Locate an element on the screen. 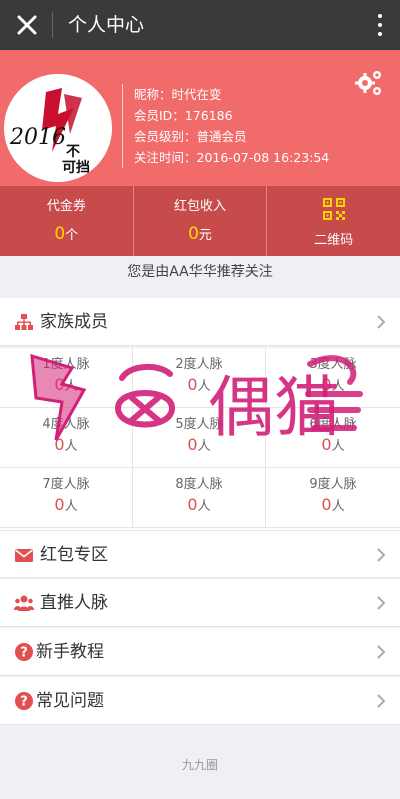 Image resolution: width=400 pixels, height=799 pixels. qrcode-button: 二维码 is located at coordinates (333, 221).